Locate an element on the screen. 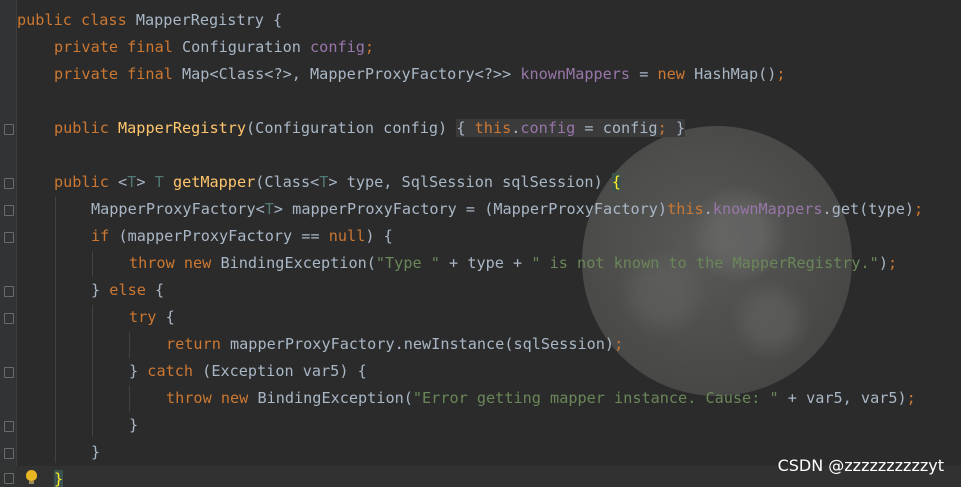 The height and width of the screenshot is (487, 961). code-token: public class is located at coordinates (76, 20).